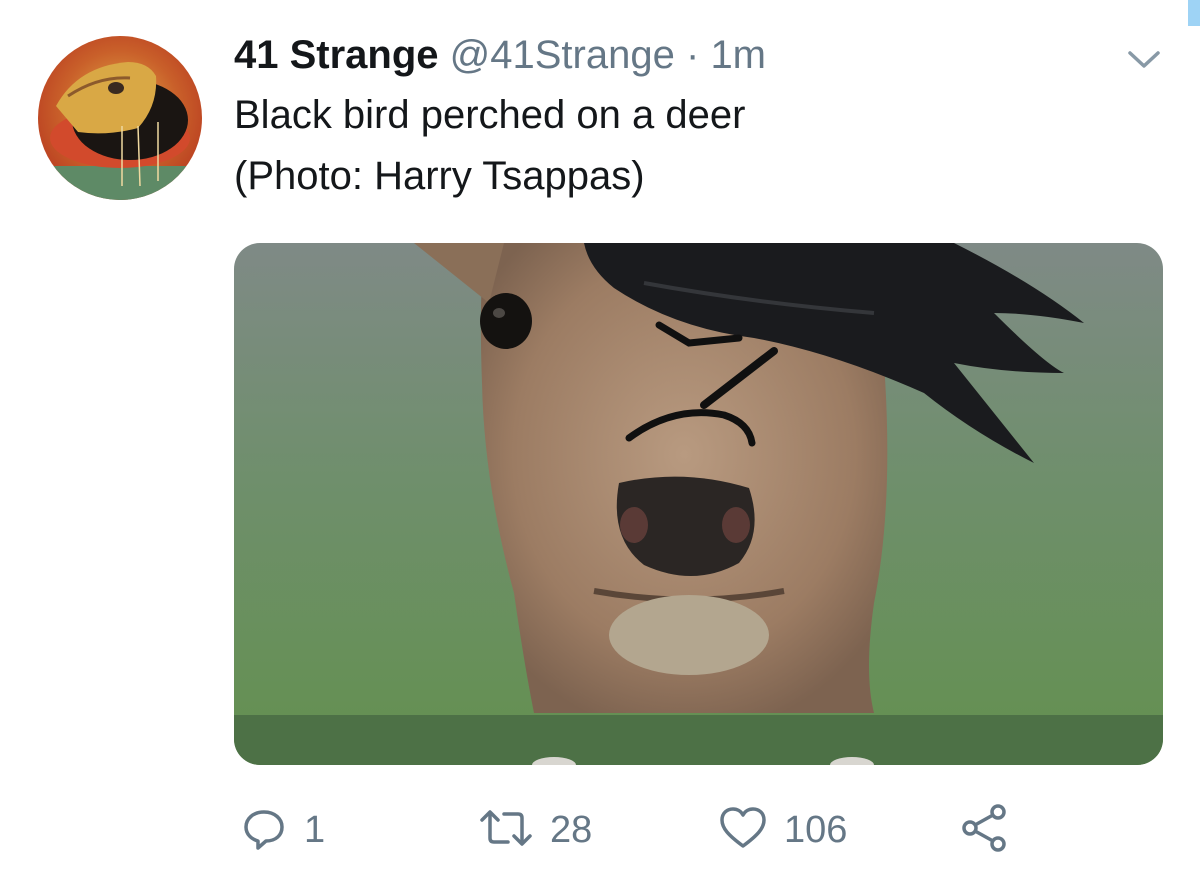  I want to click on share-icon, so click(984, 830).